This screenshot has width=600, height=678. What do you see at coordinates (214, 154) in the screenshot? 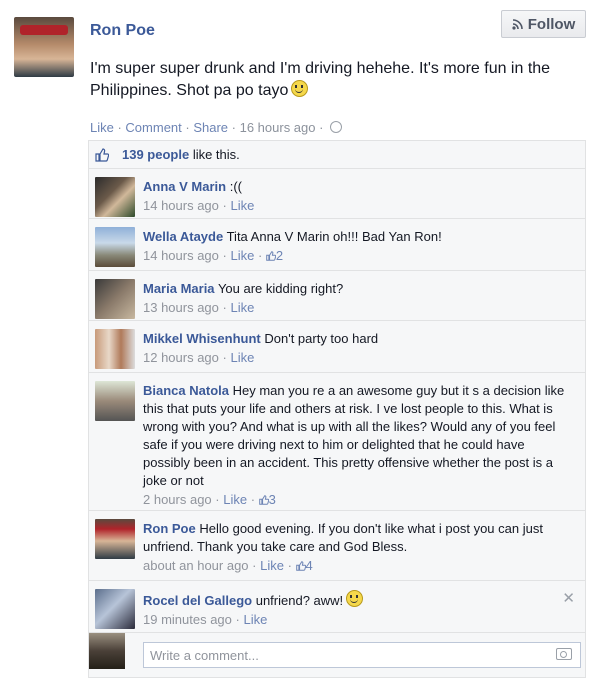
I see `likes-suffix: like this.` at bounding box center [214, 154].